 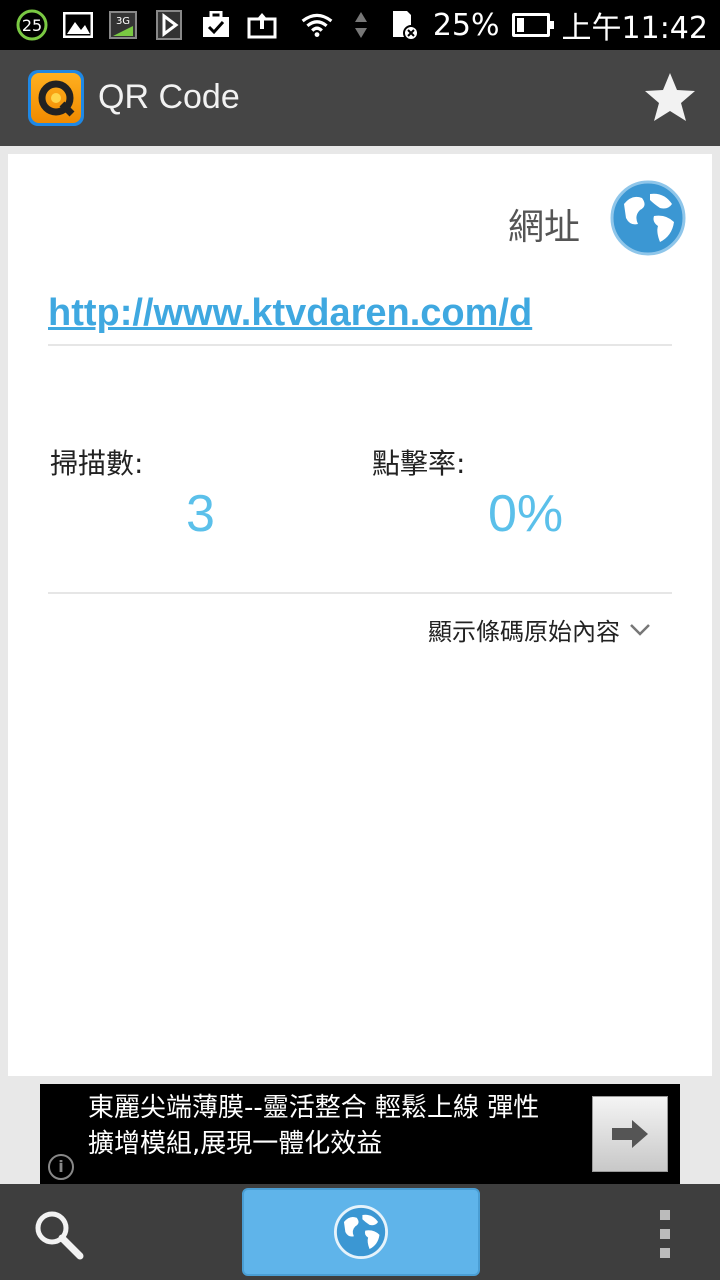 I want to click on overflow-menu-button, so click(x=665, y=1234).